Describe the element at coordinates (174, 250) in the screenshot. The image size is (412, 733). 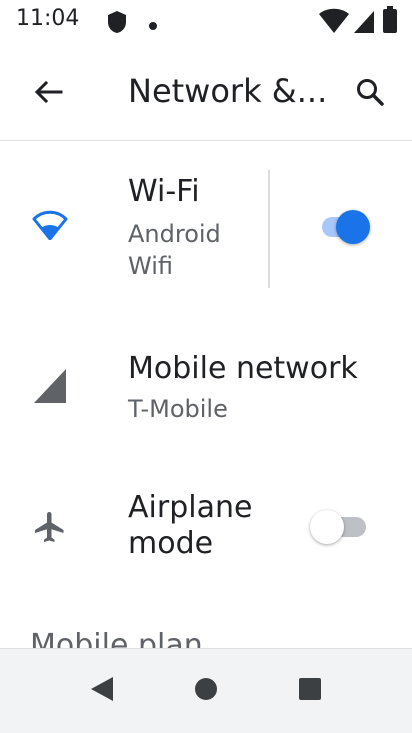
I see `wifi-subtitle: Android Wifi` at that location.